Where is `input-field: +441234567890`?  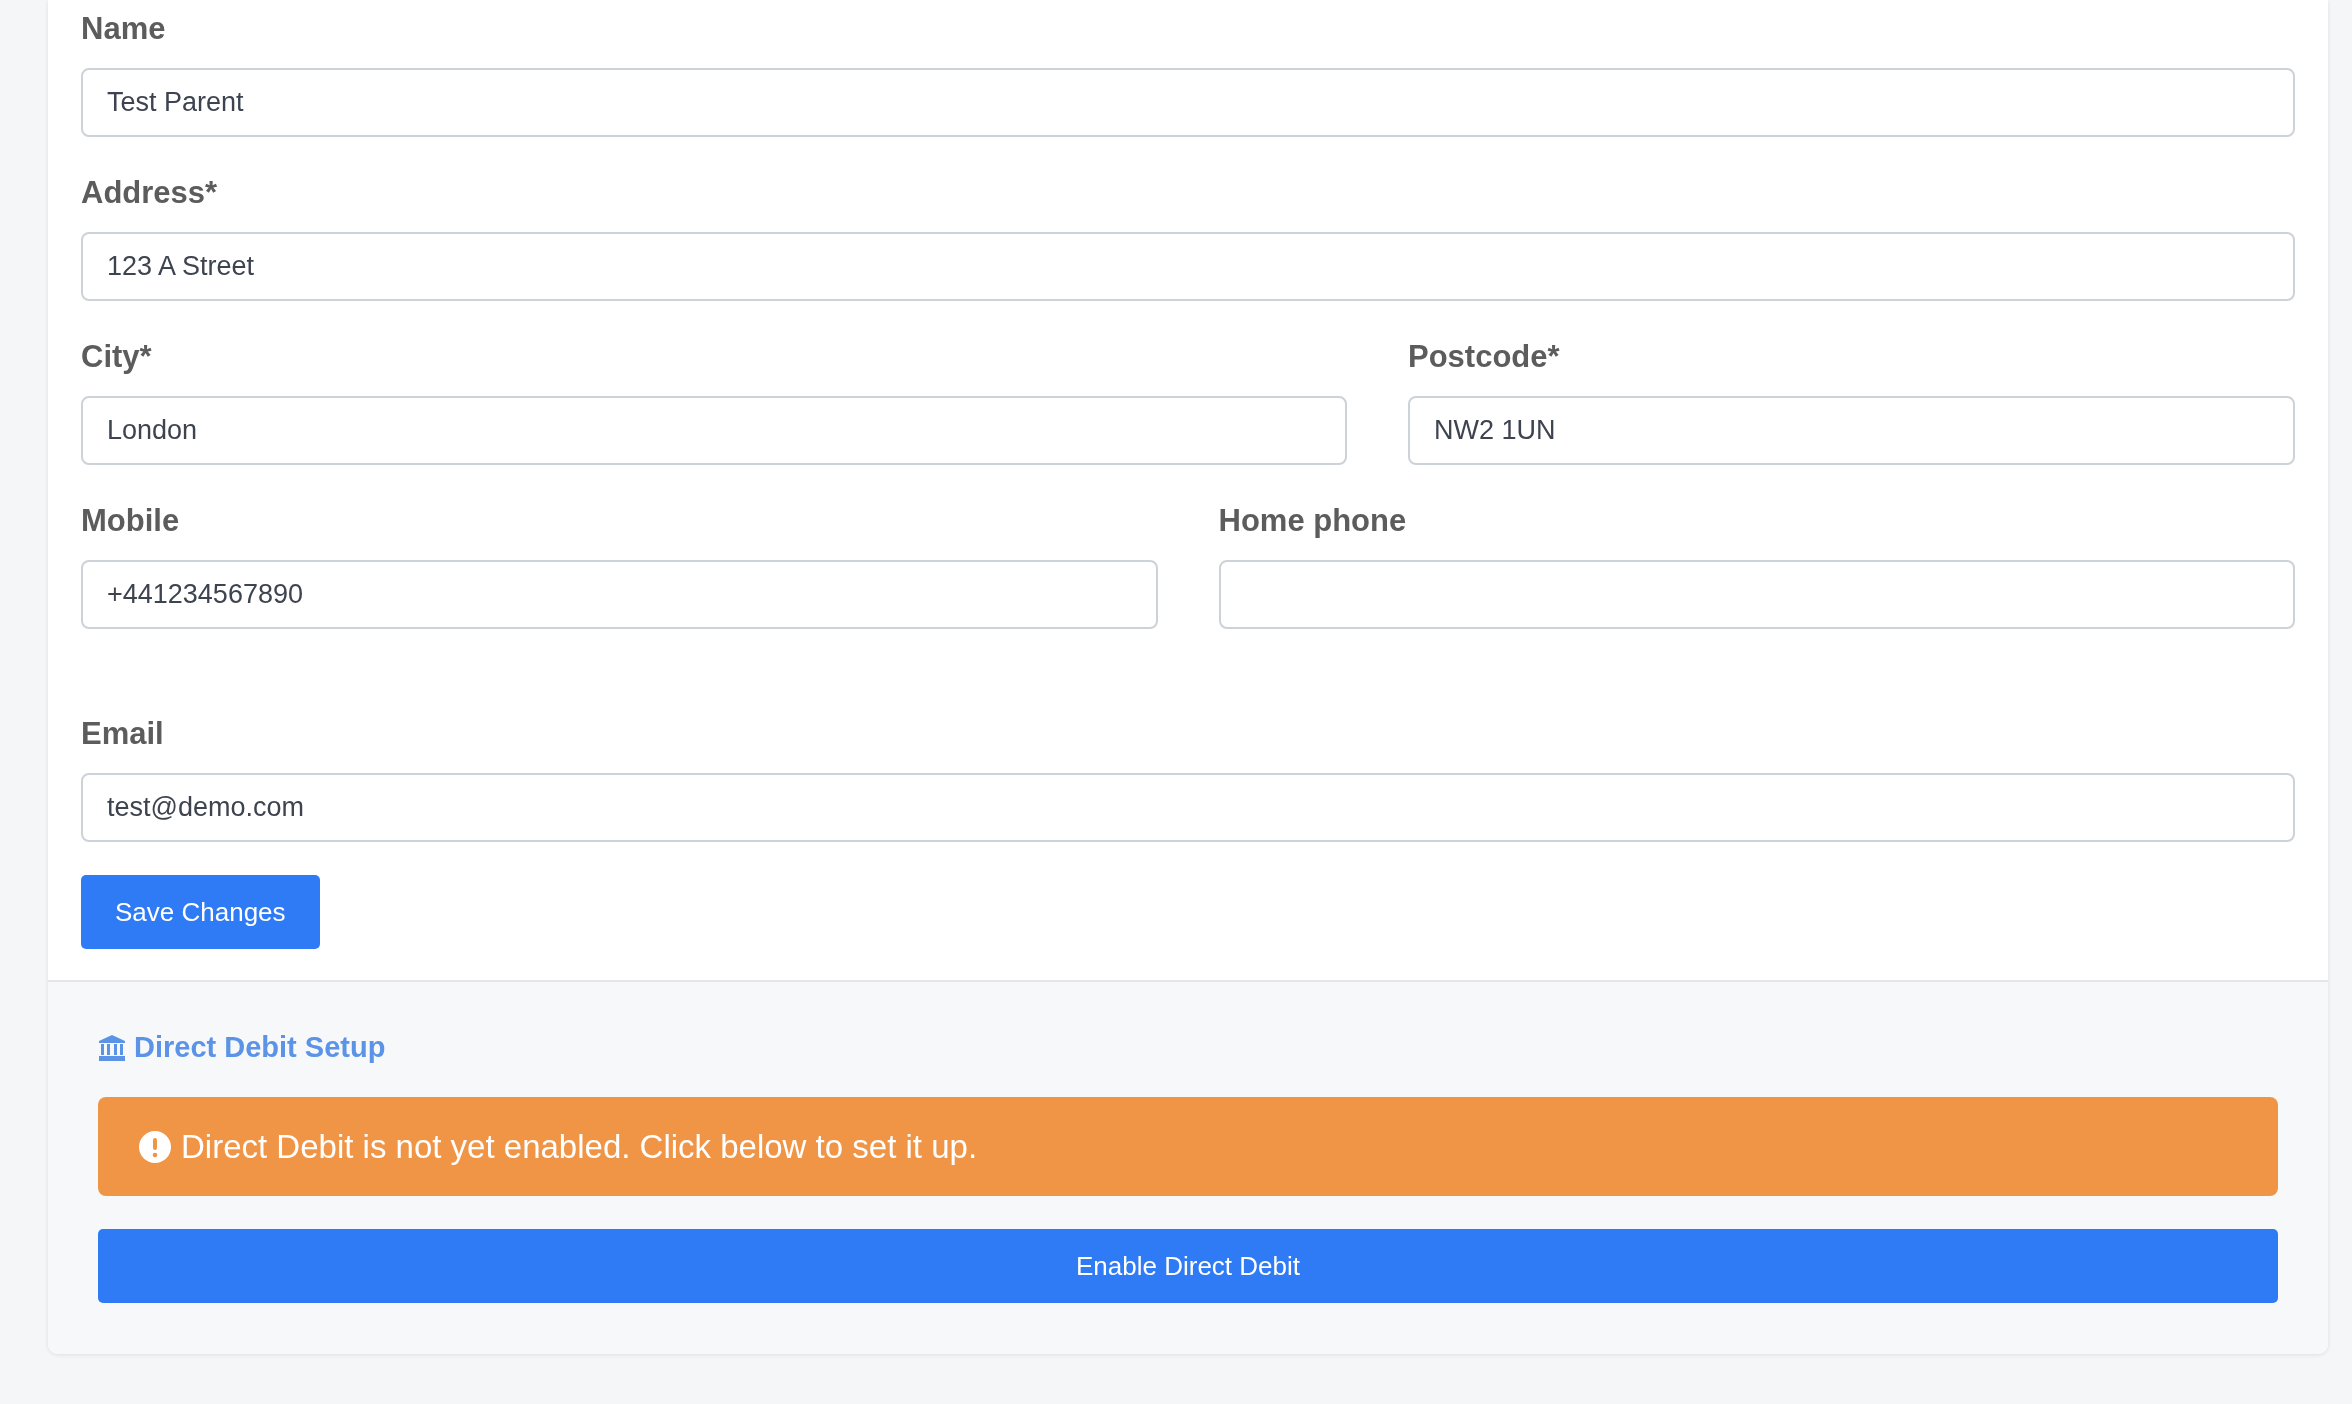 input-field: +441234567890 is located at coordinates (619, 594).